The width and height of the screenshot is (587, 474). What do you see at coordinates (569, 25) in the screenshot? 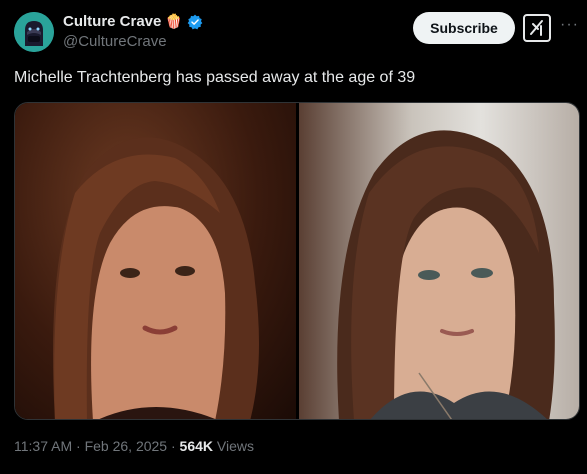
I see `more-options-icon: ···` at bounding box center [569, 25].